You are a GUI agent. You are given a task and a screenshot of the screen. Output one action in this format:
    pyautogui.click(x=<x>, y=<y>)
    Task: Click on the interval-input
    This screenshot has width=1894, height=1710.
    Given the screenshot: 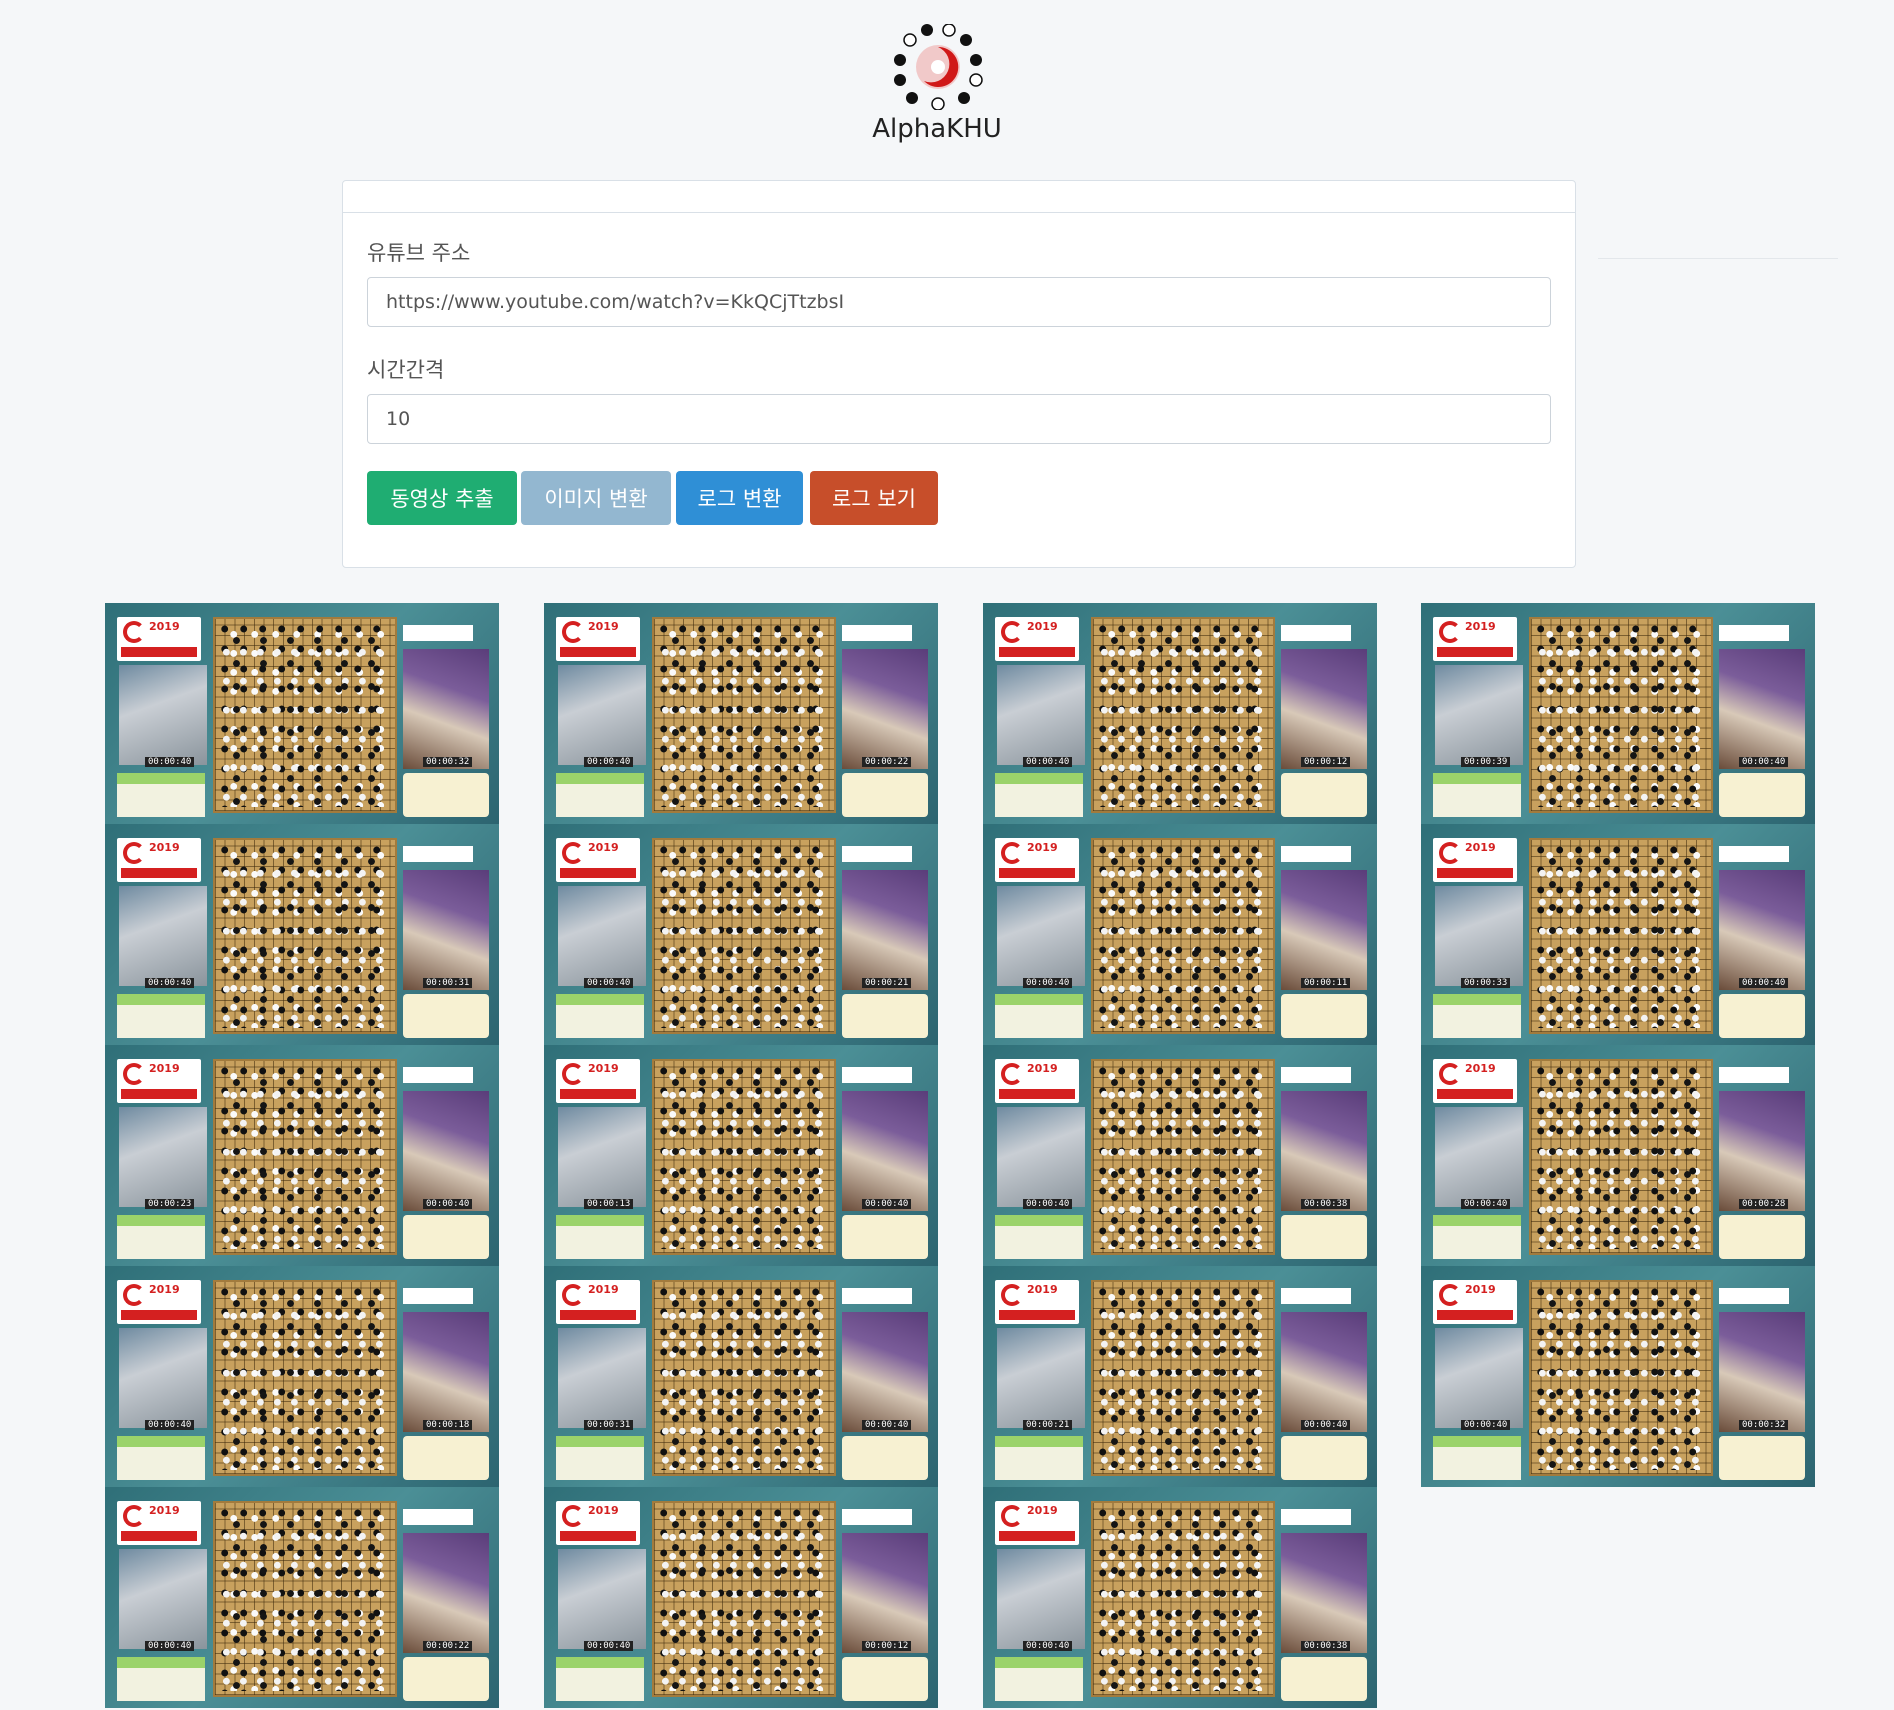 What is the action you would take?
    pyautogui.click(x=959, y=419)
    